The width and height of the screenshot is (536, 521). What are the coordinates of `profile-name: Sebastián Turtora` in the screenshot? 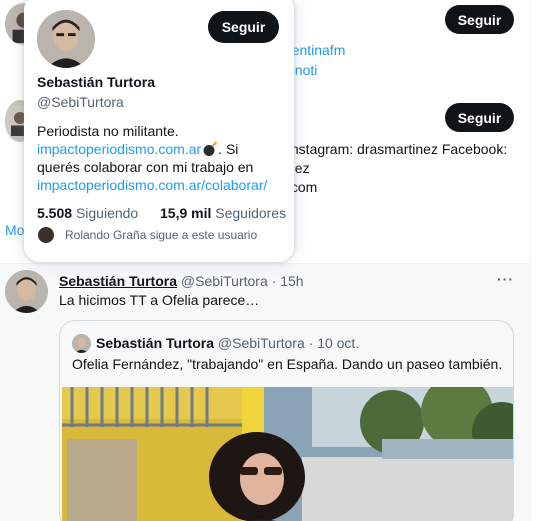 It's located at (96, 82).